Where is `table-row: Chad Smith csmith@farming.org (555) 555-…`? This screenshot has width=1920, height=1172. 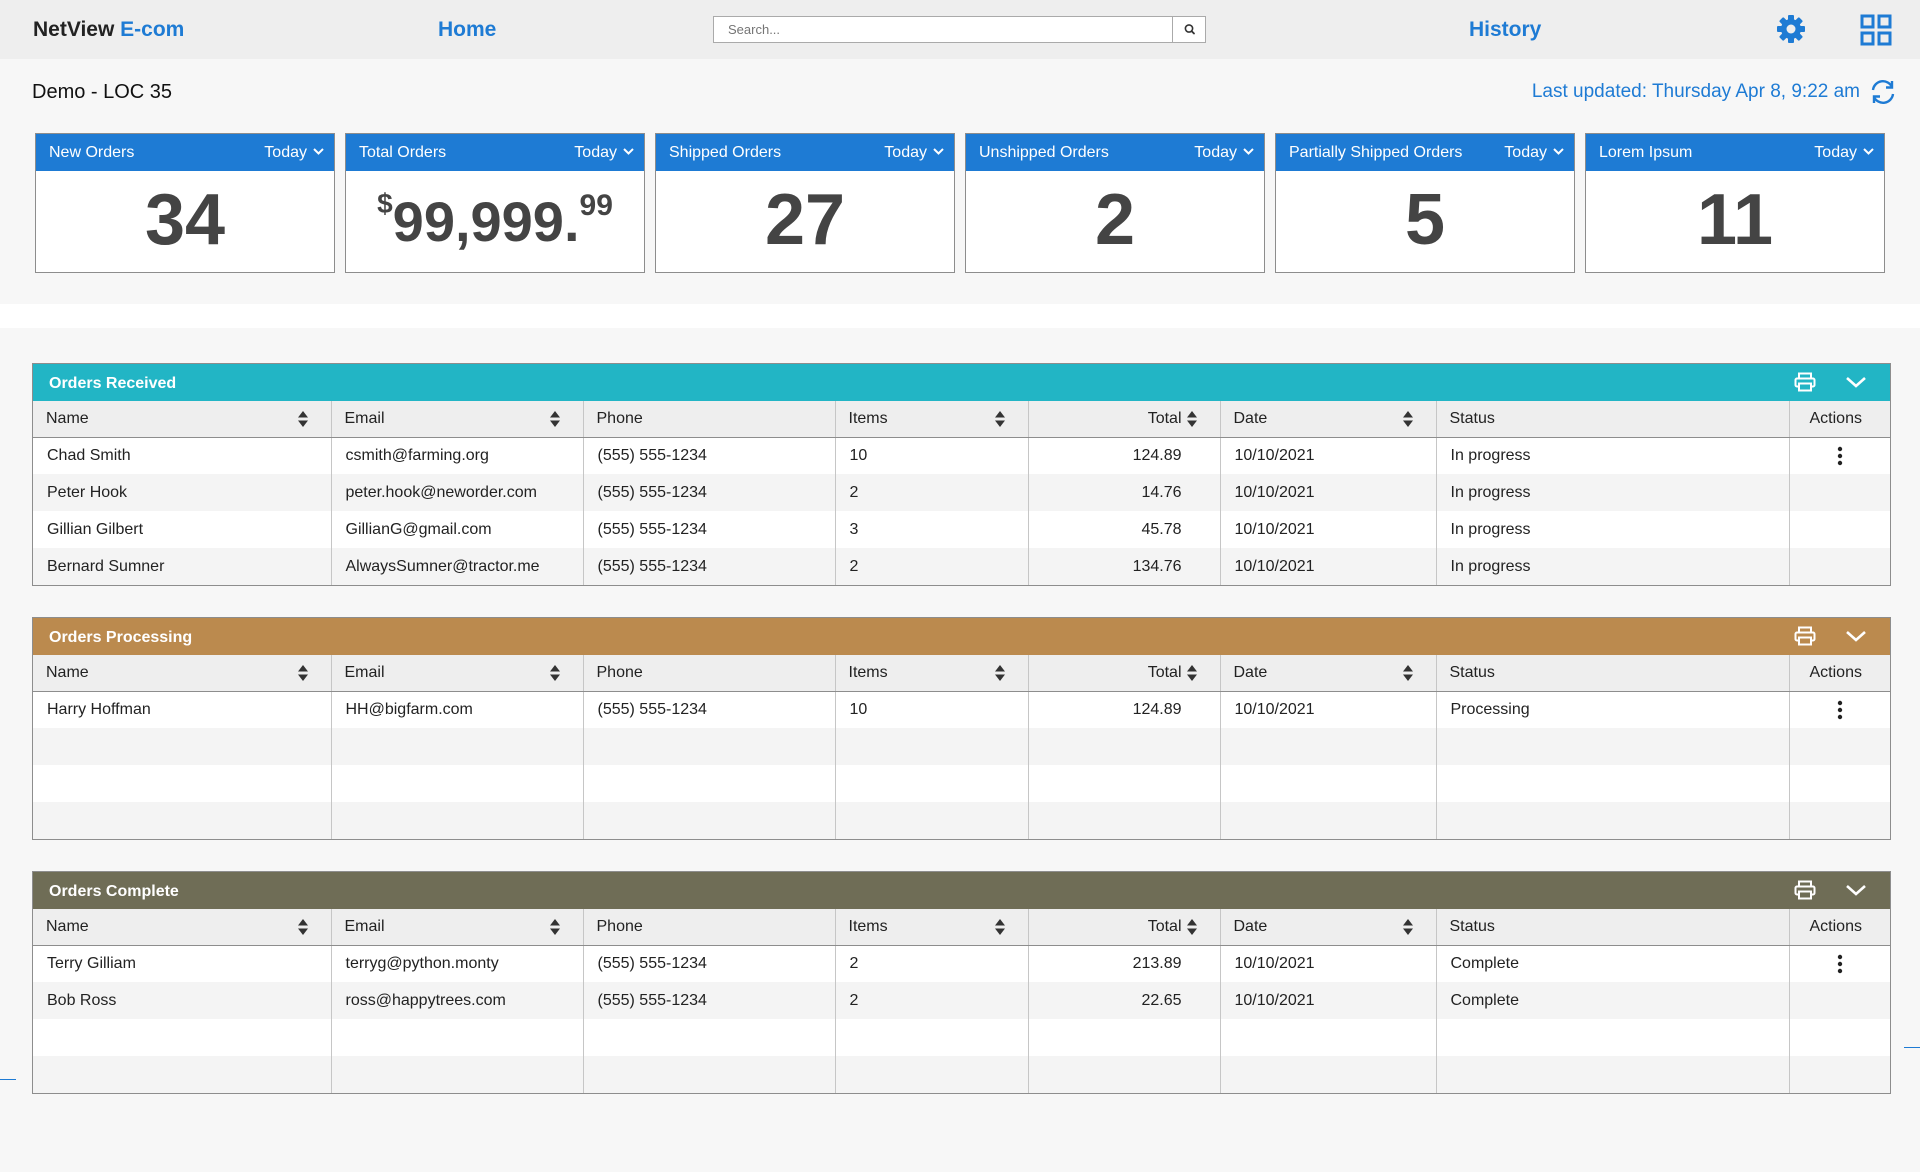 table-row: Chad Smith csmith@farming.org (555) 555-… is located at coordinates (961, 455).